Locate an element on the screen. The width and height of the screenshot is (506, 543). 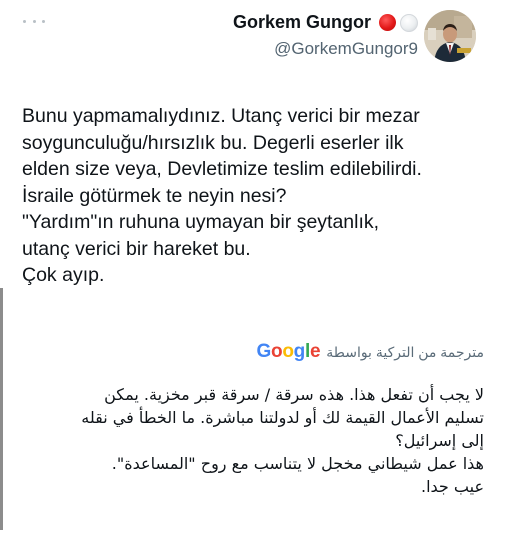
thread-line is located at coordinates (1, 409).